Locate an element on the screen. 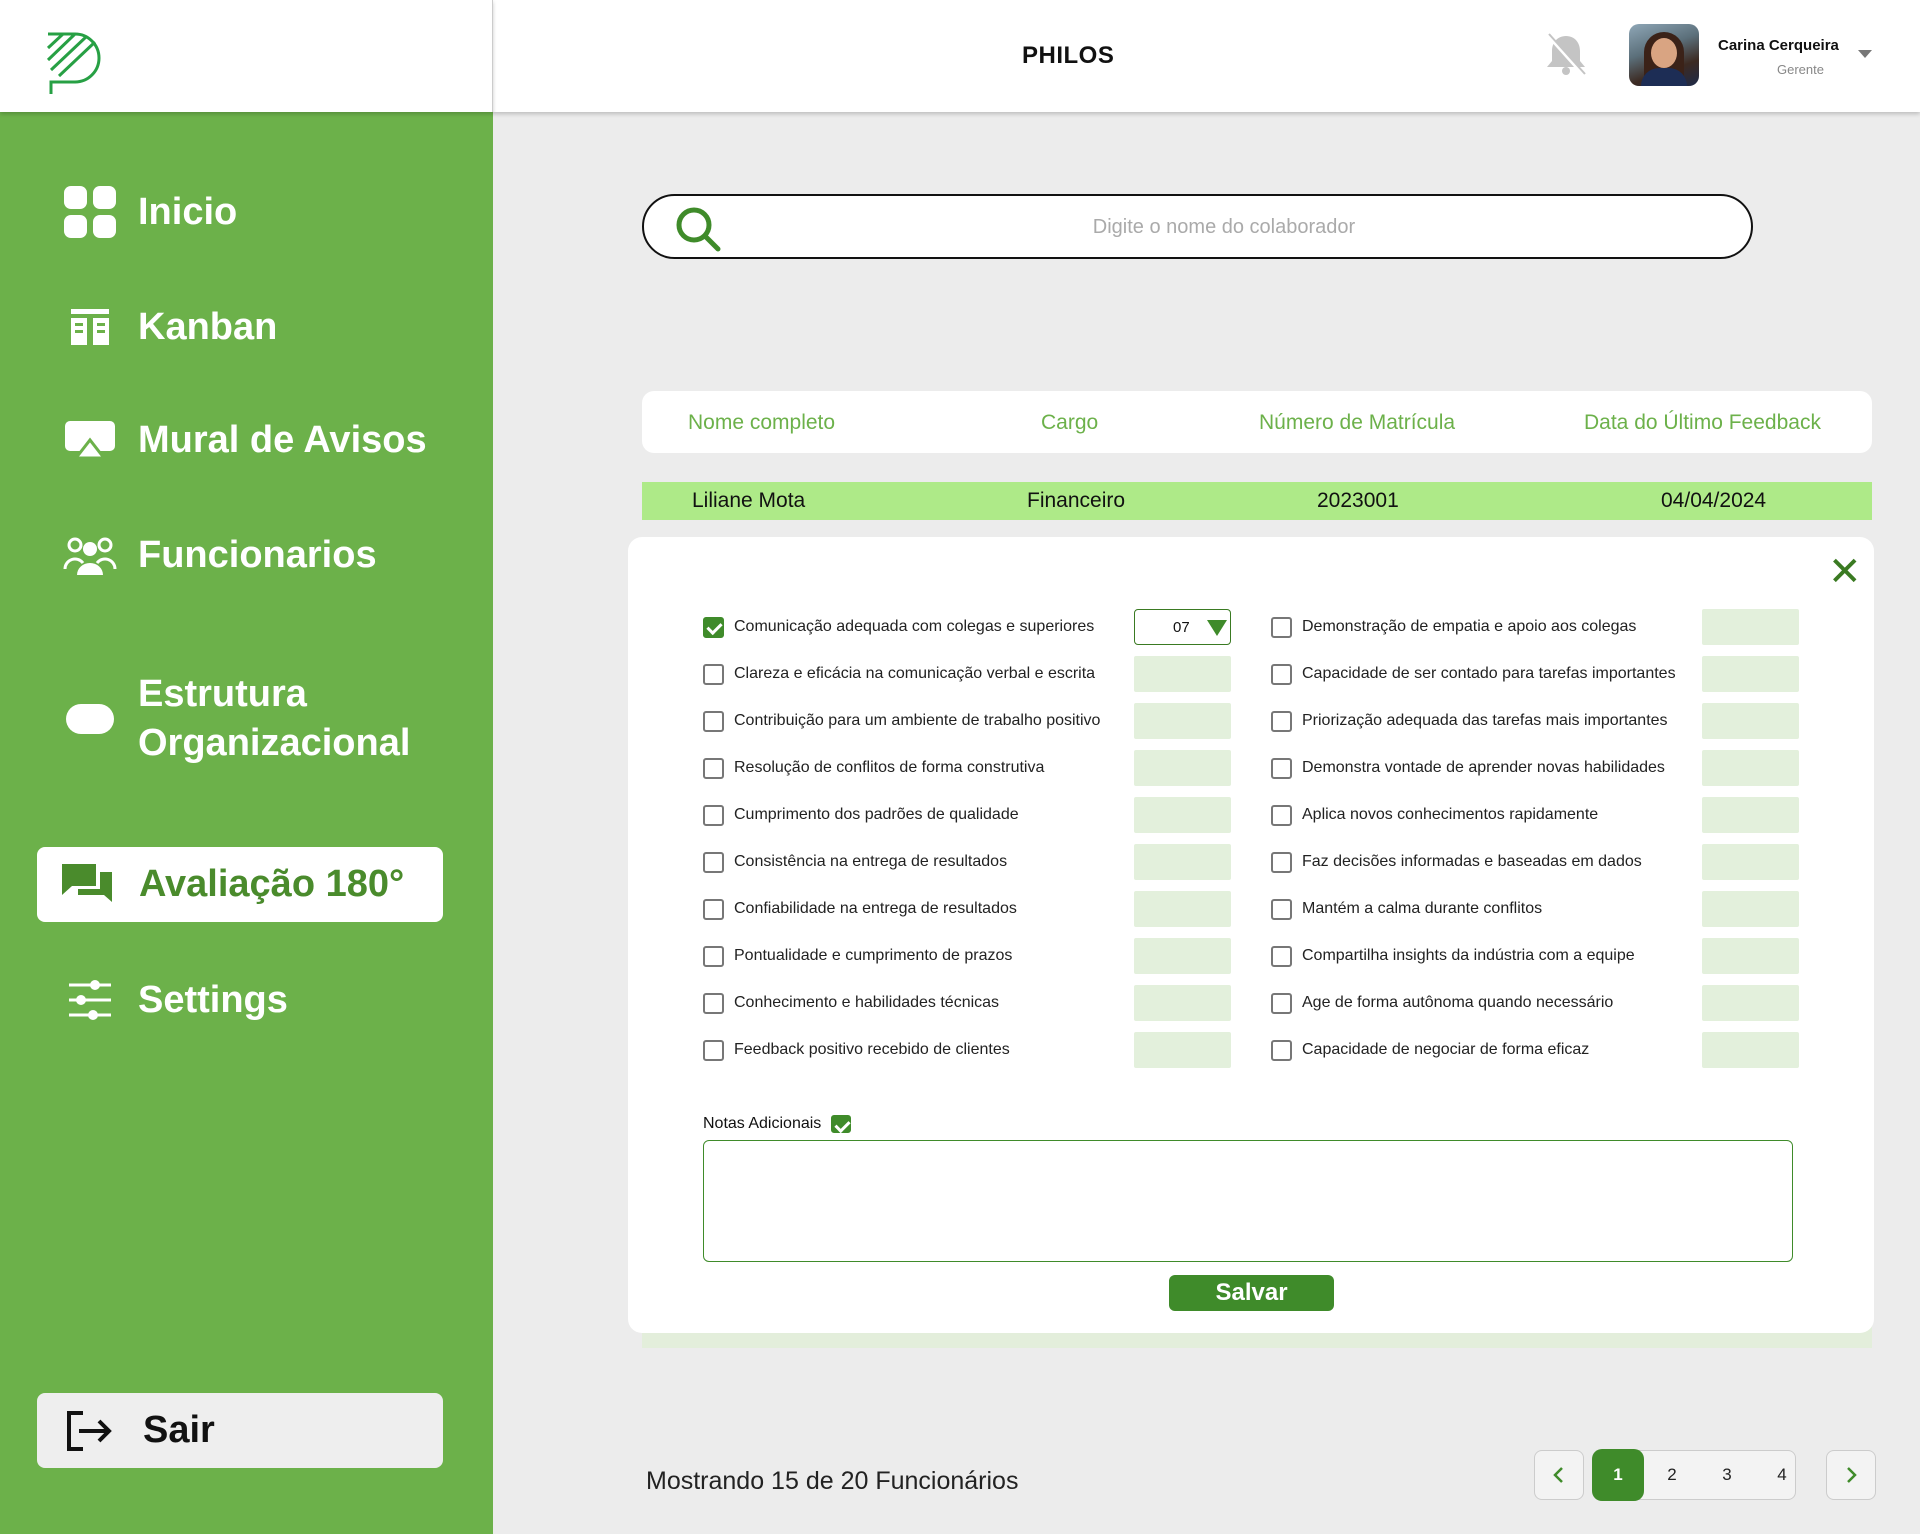  criterion-item: Mantém a calma durante conflitos is located at coordinates (1406, 909).